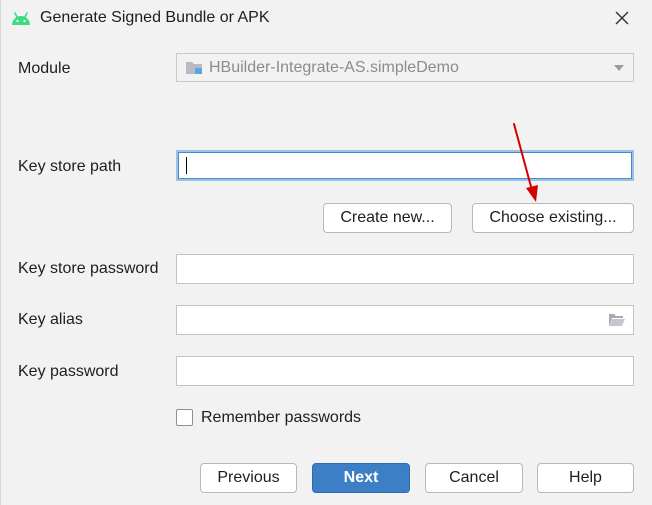  I want to click on key-store-password-input, so click(405, 269).